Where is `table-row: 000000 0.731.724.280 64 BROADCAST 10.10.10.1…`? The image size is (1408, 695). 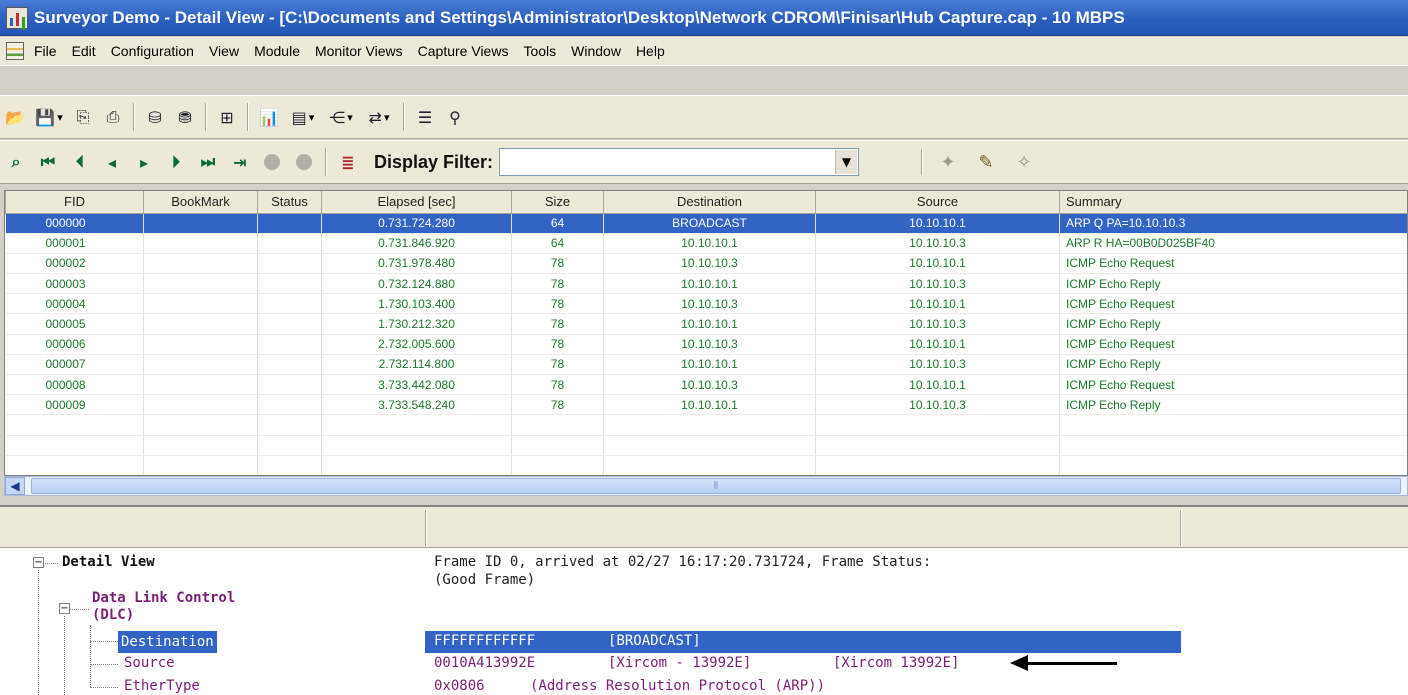
table-row: 000000 0.731.724.280 64 BROADCAST 10.10.10.1… is located at coordinates (706, 223).